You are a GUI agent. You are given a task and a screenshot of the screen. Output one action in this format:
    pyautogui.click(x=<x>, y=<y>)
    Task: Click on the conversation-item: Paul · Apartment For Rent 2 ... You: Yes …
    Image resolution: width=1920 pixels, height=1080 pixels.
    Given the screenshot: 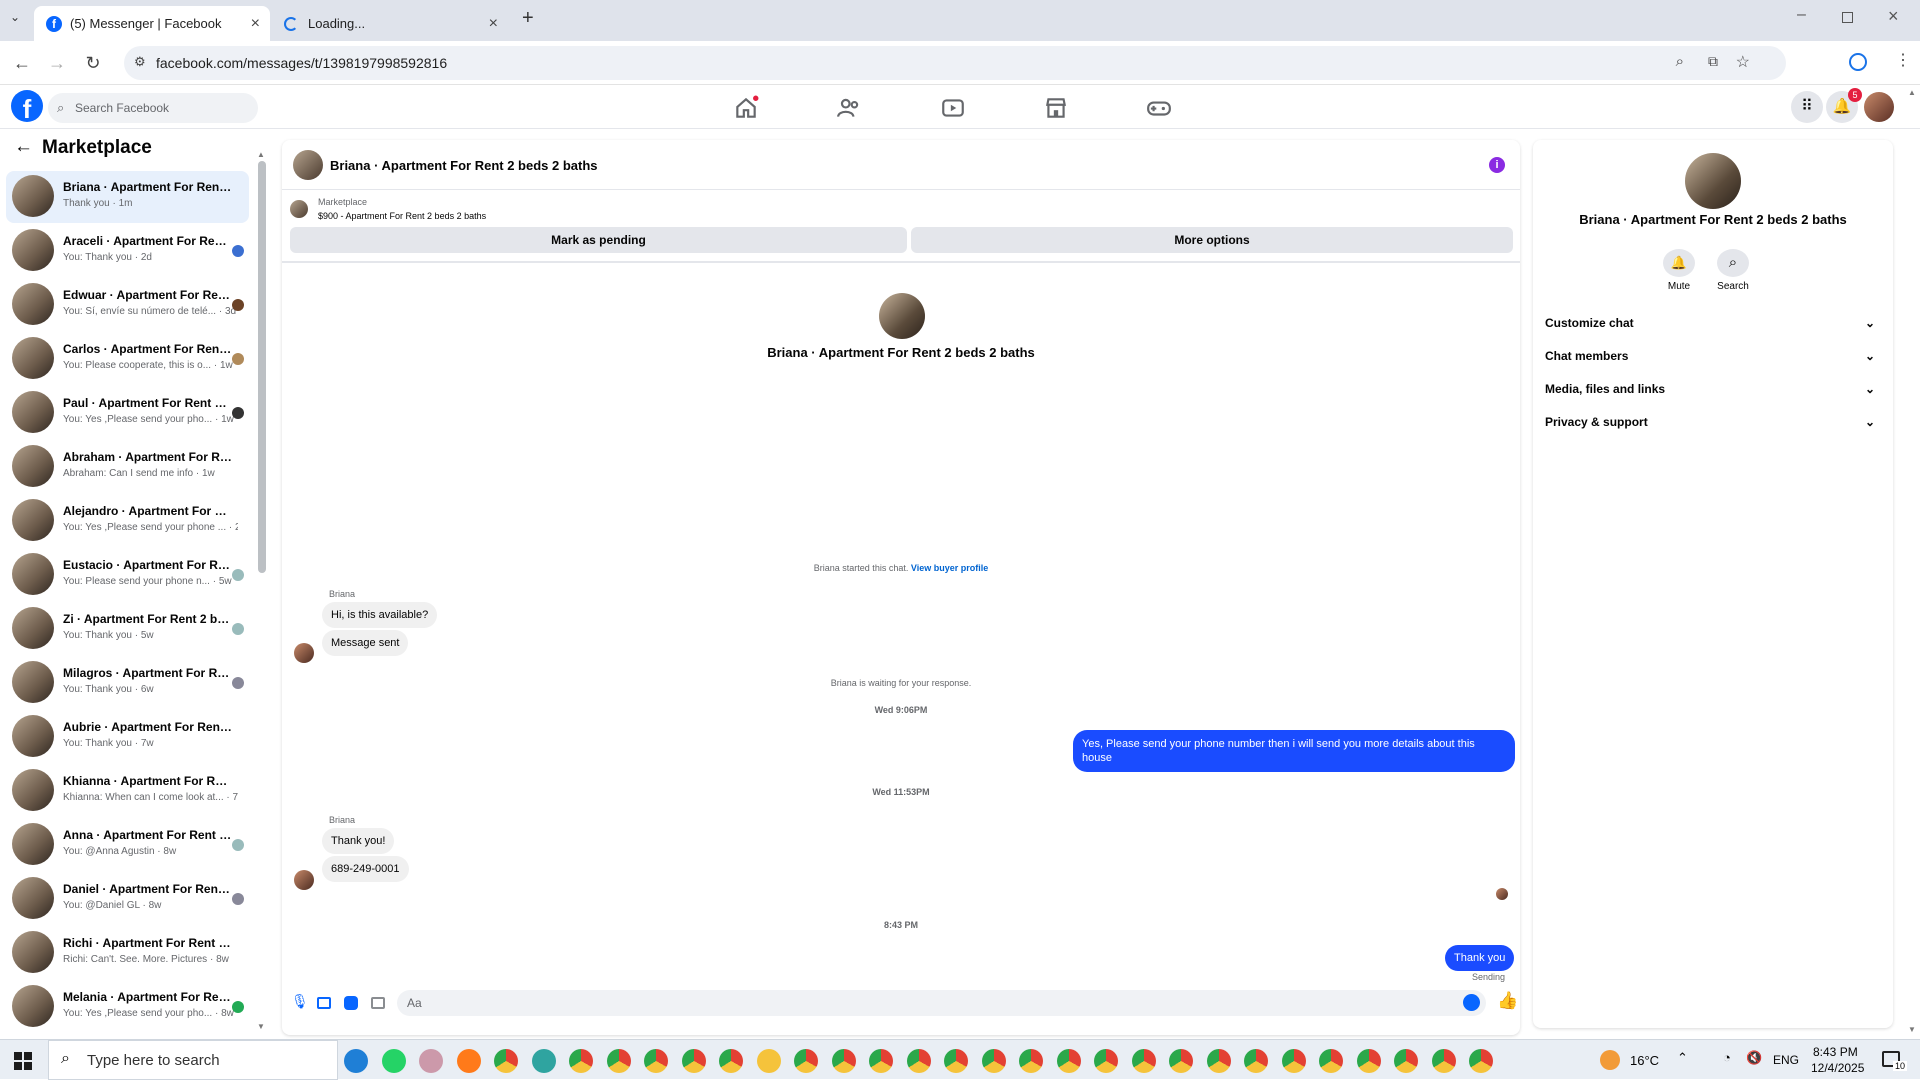 What is the action you would take?
    pyautogui.click(x=127, y=413)
    